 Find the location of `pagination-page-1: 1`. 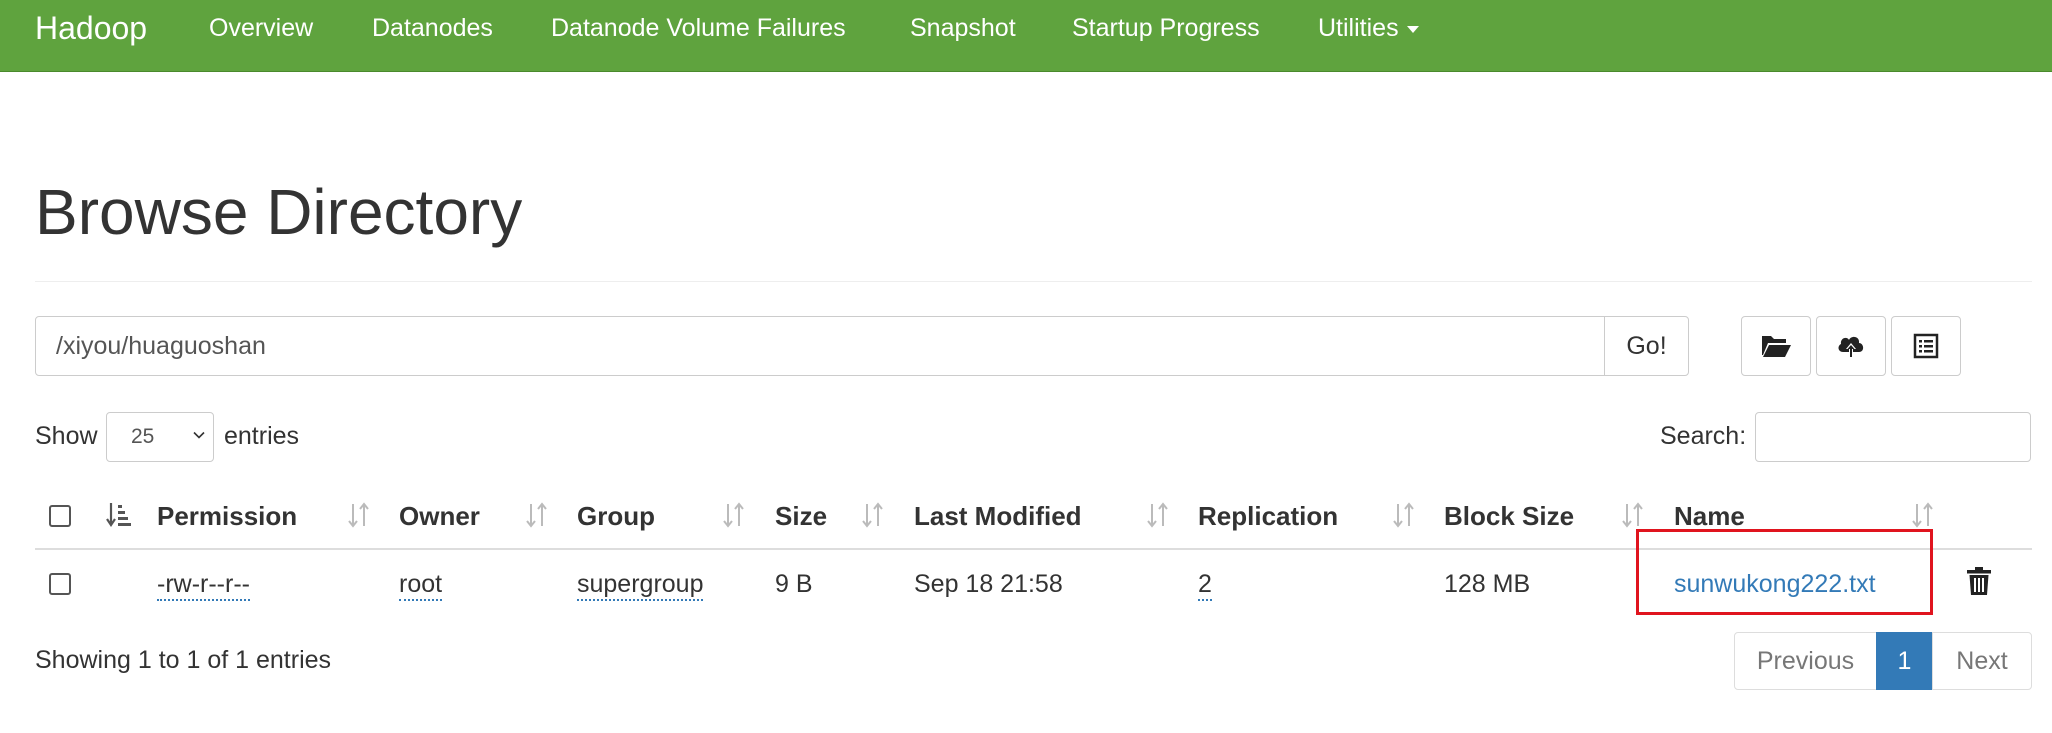

pagination-page-1: 1 is located at coordinates (1904, 661).